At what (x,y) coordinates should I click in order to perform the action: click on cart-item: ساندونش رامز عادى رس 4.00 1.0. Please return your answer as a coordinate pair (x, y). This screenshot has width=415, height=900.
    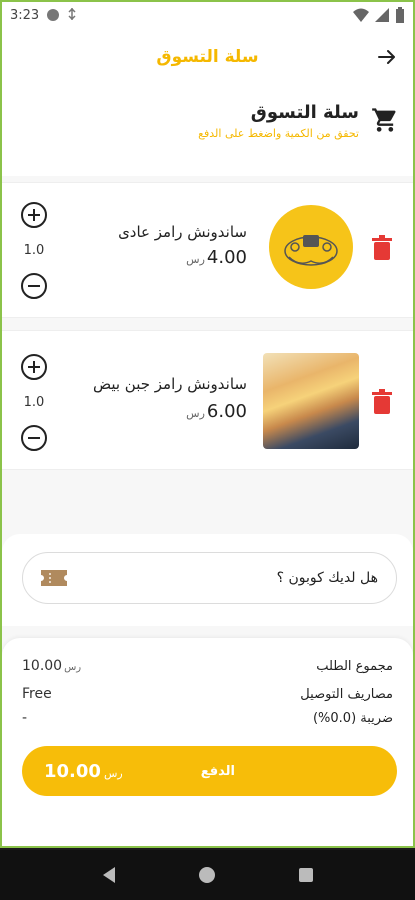
    Looking at the image, I should click on (207, 250).